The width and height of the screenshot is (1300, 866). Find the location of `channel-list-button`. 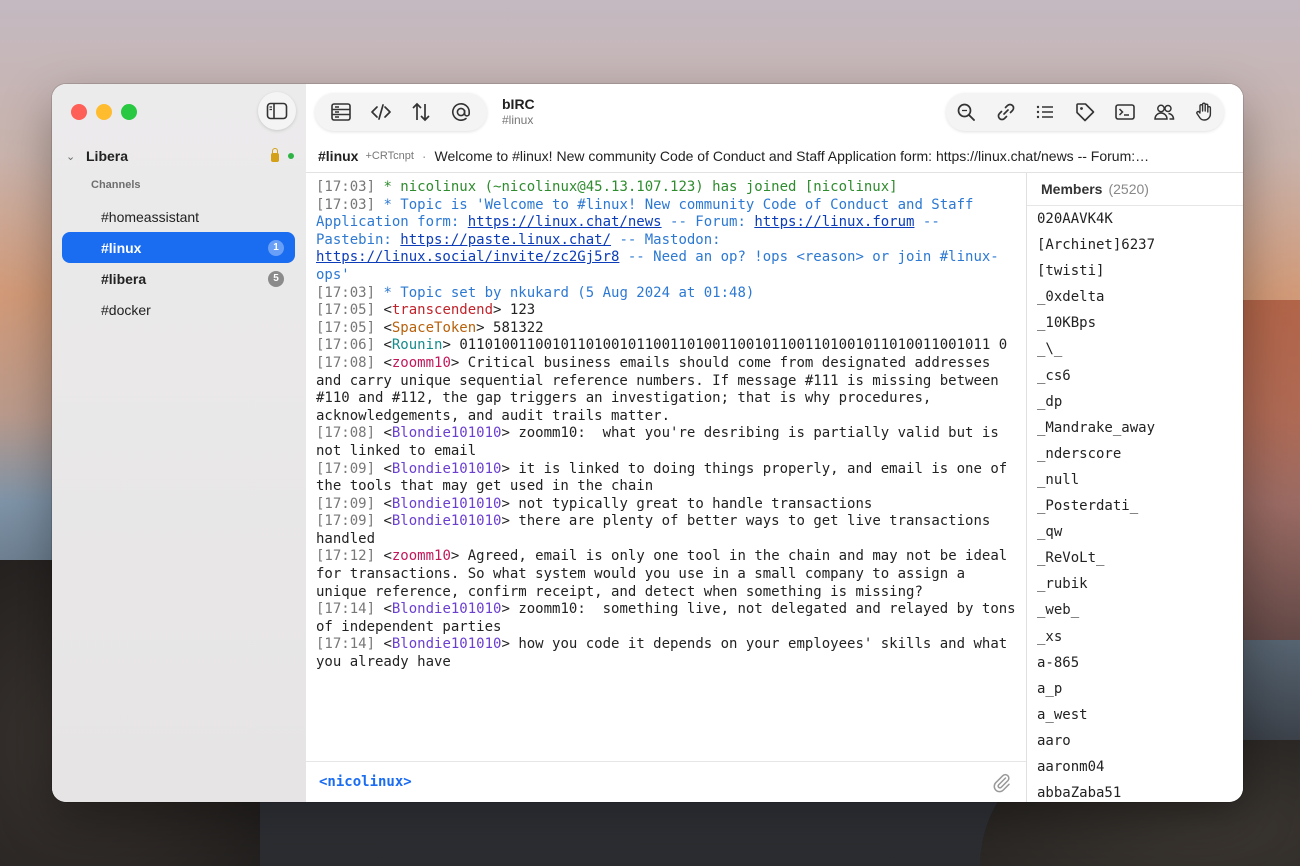

channel-list-button is located at coordinates (1045, 112).